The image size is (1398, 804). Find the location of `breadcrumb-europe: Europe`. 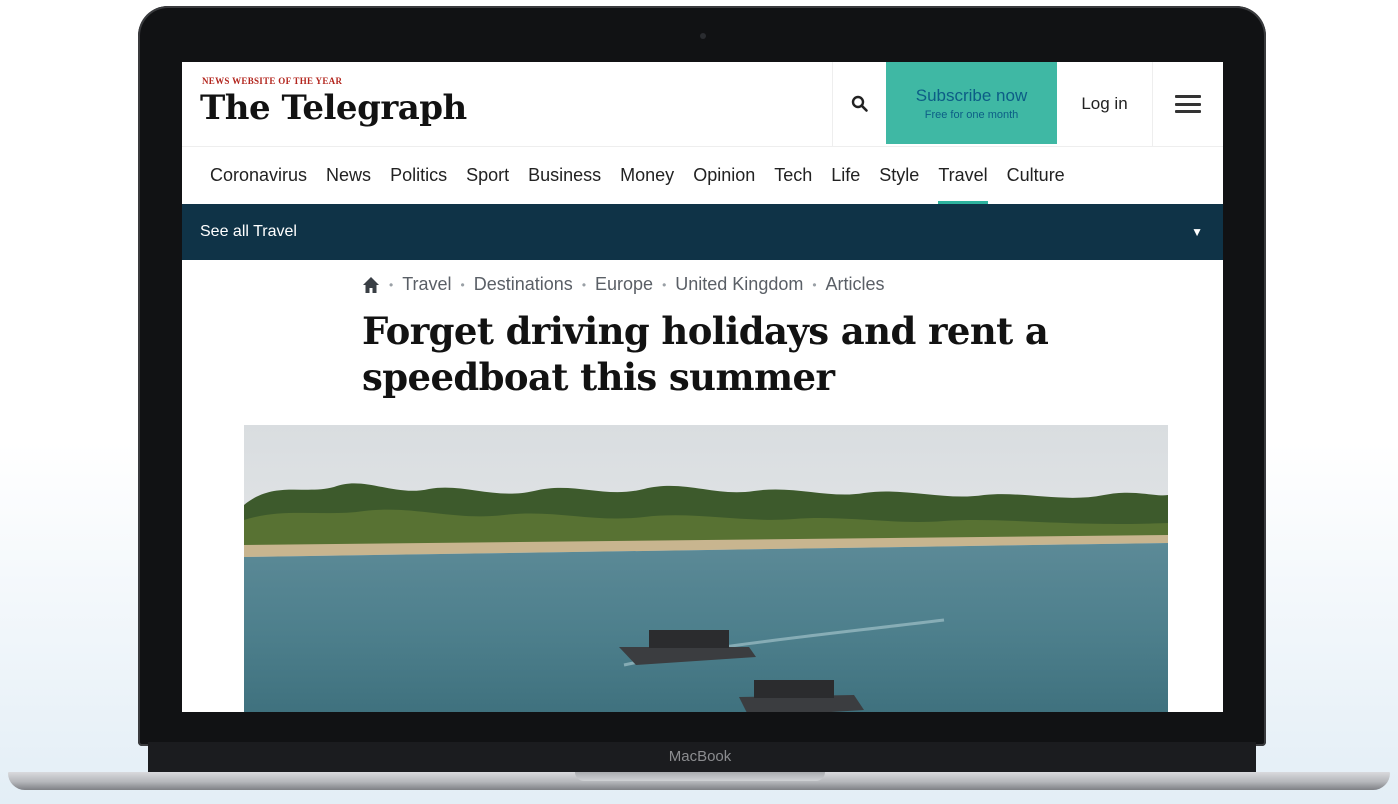

breadcrumb-europe: Europe is located at coordinates (624, 284).